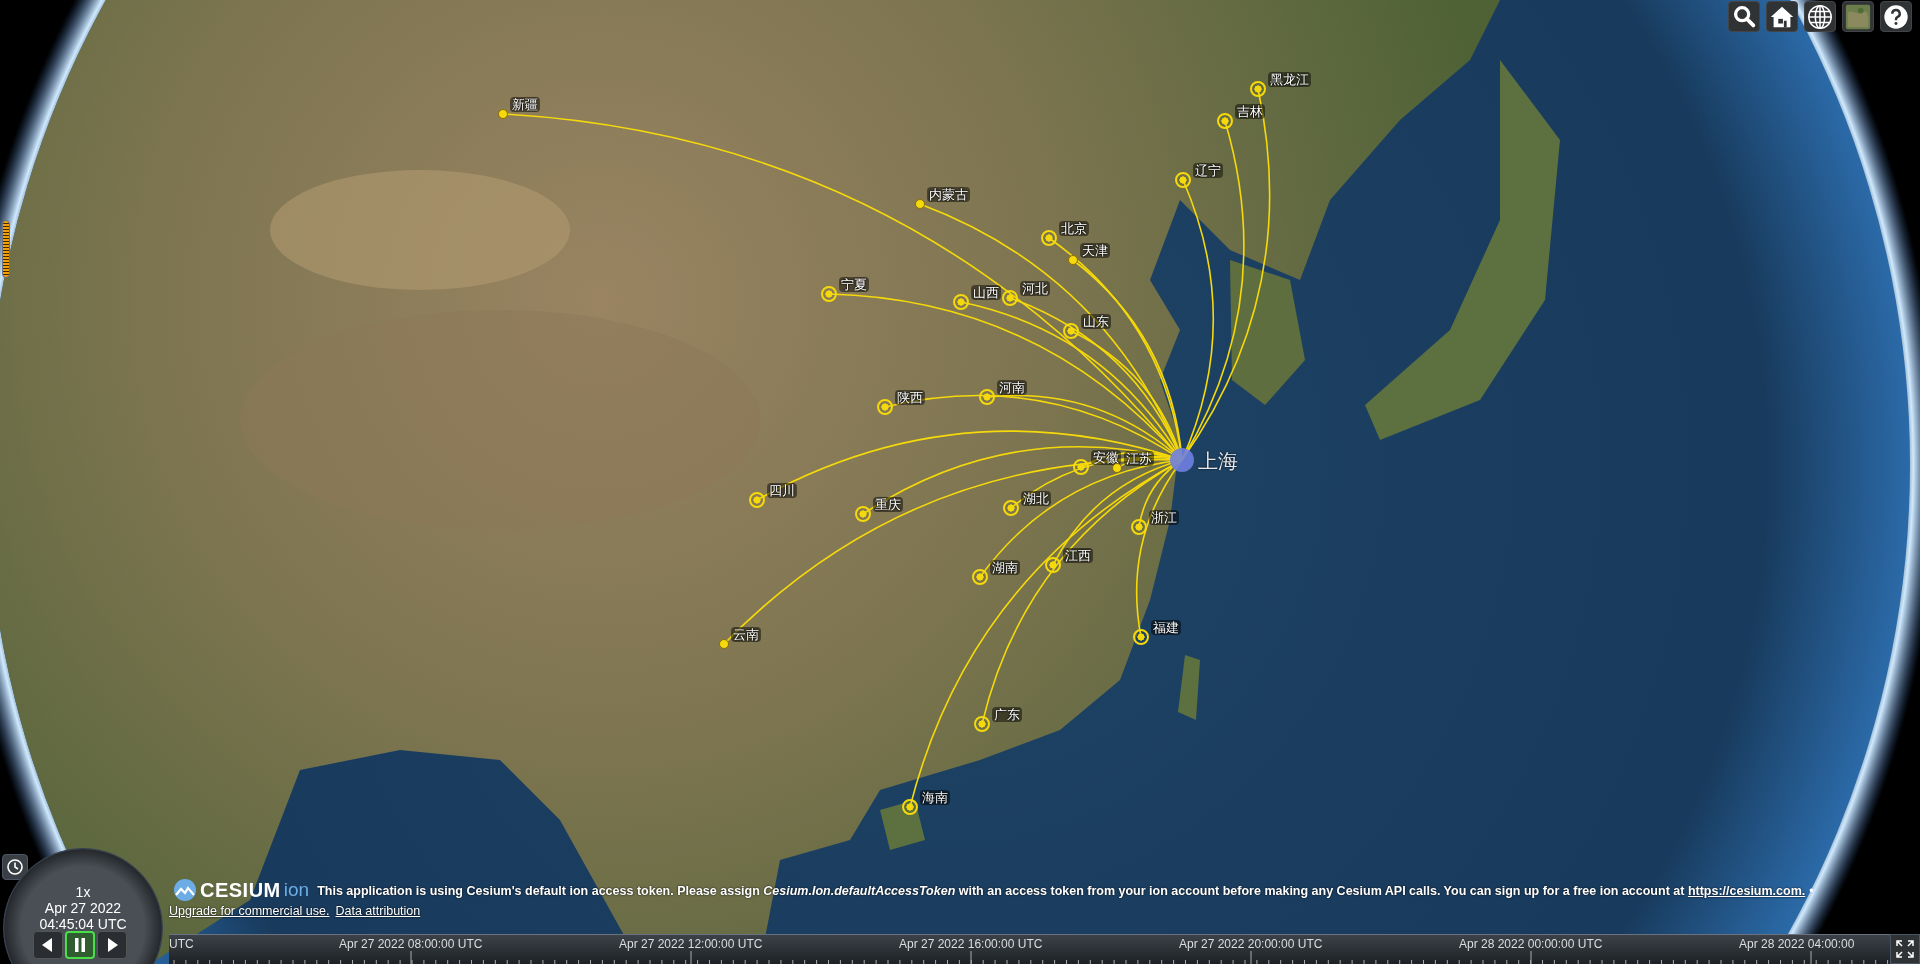  I want to click on timeline-label: Apr 27 2022 16:00:00 UTC, so click(971, 944).